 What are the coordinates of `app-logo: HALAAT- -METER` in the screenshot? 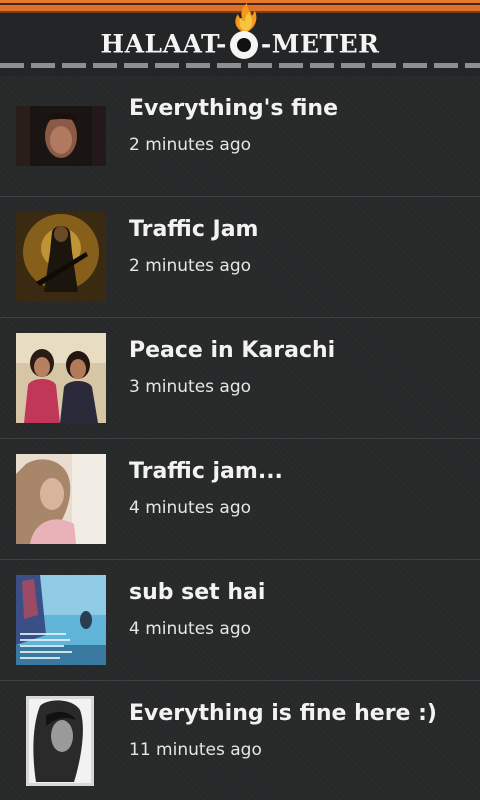 It's located at (240, 32).